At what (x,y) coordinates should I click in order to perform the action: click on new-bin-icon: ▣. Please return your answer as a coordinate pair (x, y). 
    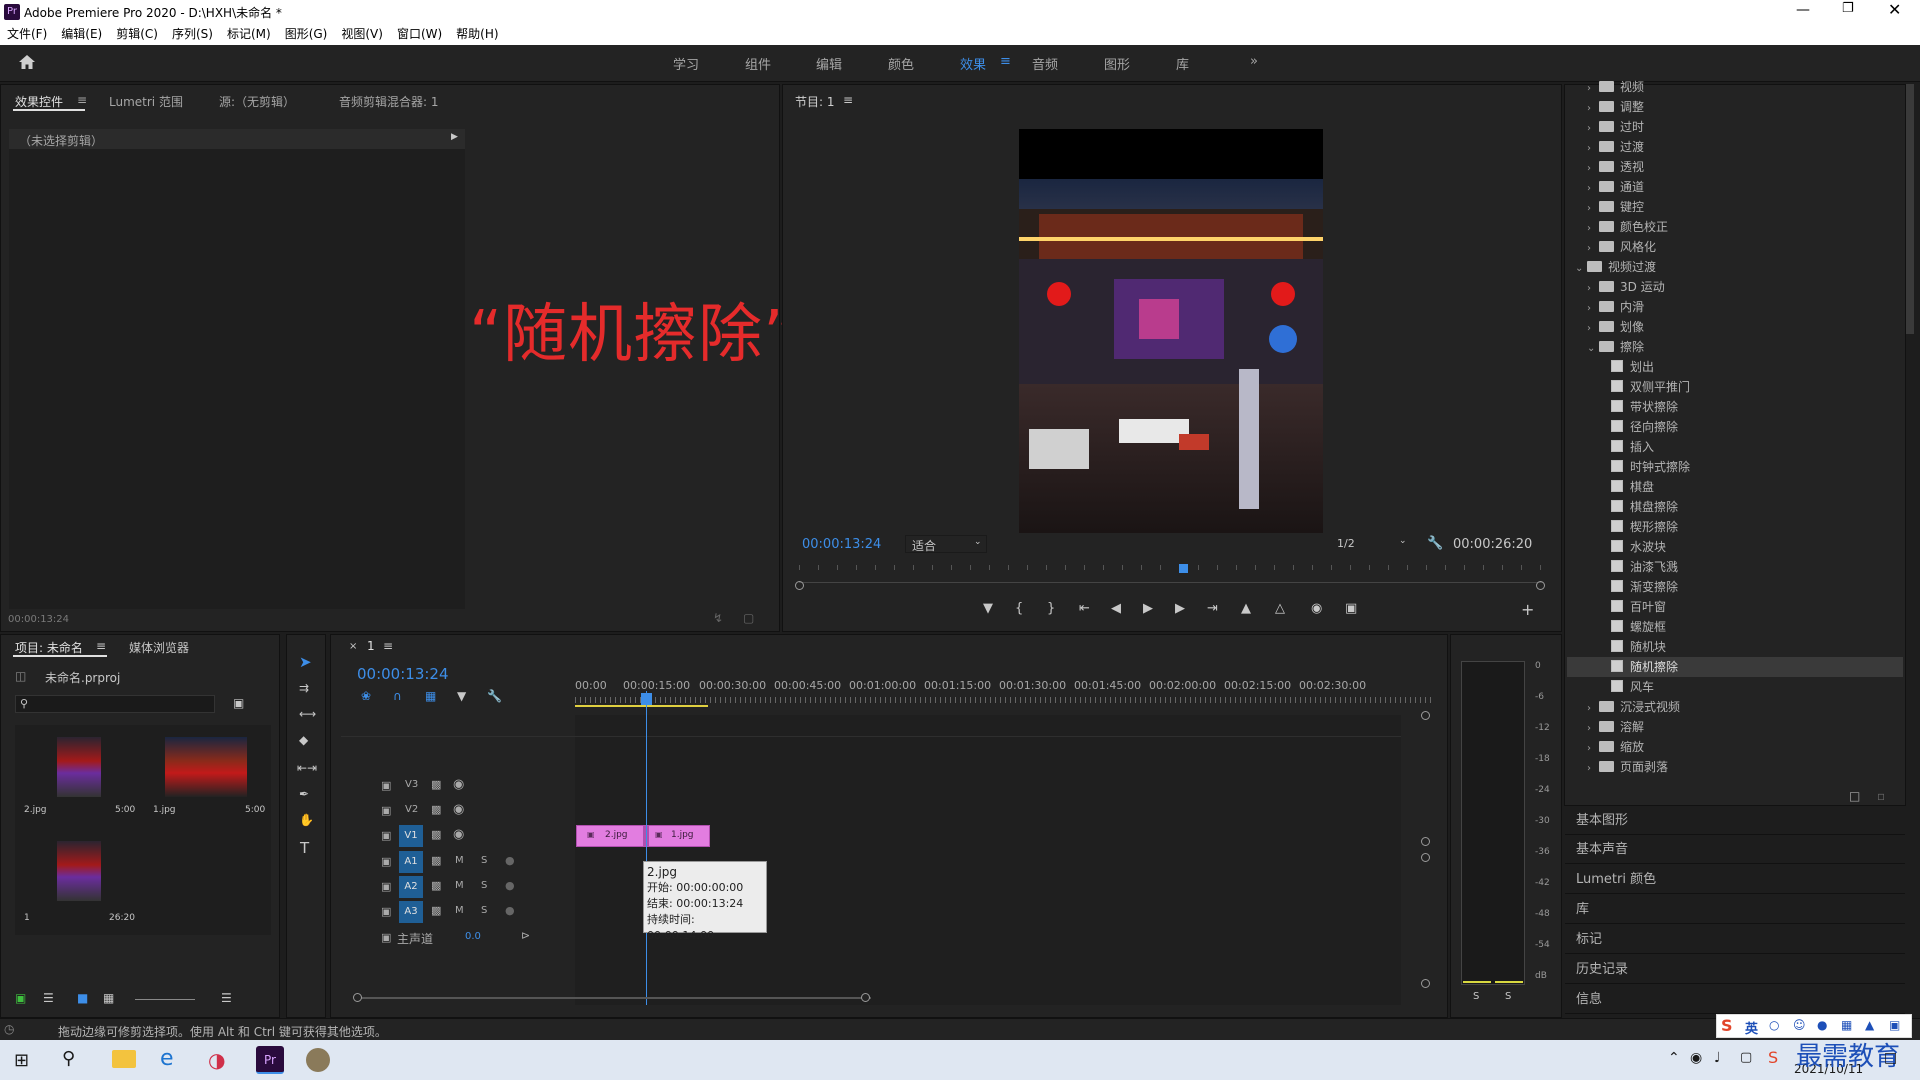
    Looking at the image, I should click on (238, 703).